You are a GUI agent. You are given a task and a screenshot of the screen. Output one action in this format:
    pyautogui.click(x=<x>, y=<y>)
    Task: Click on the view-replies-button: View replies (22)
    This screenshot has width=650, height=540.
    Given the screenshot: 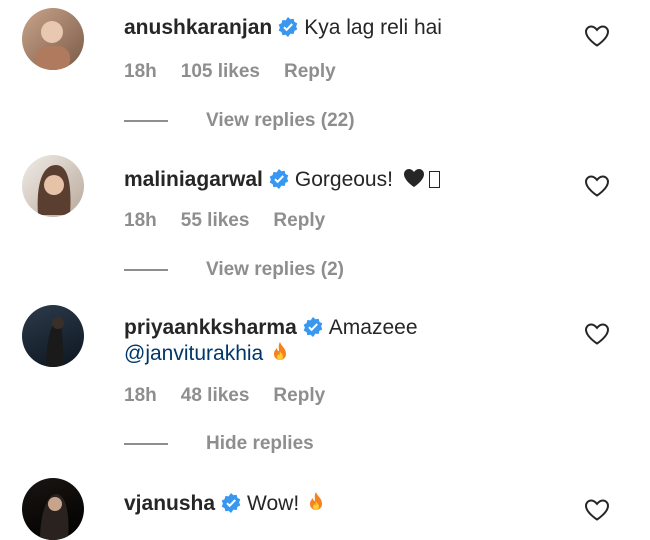 What is the action you would take?
    pyautogui.click(x=280, y=120)
    